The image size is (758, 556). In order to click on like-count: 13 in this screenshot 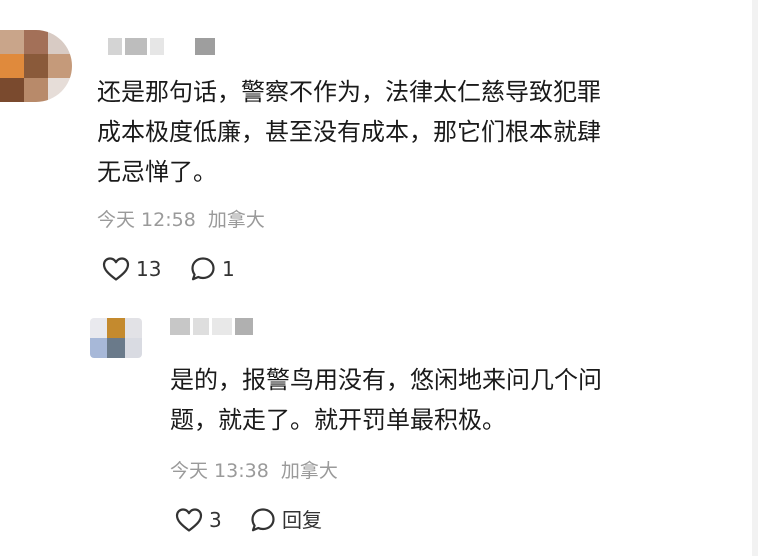, I will do `click(149, 269)`.